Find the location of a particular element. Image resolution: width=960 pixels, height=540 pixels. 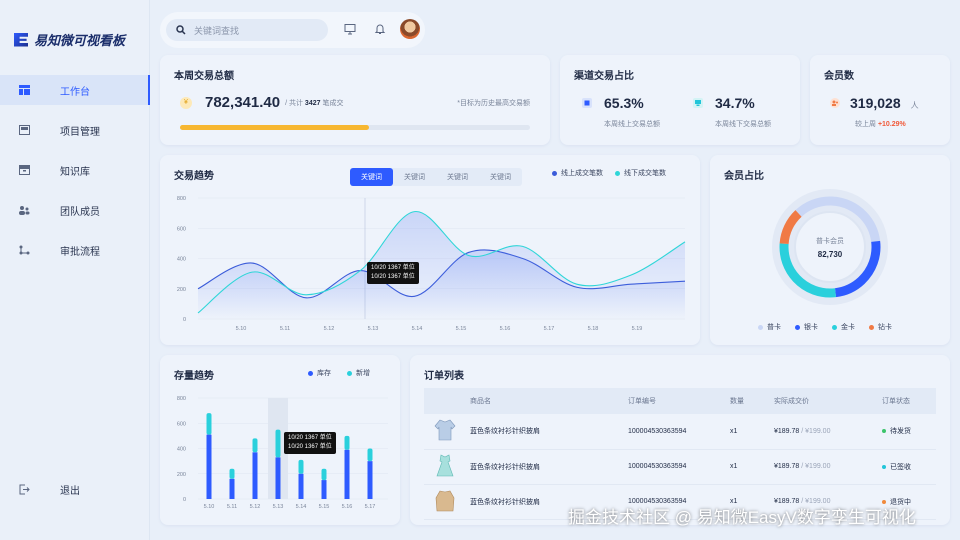

sidebar-item-label: 审批流程 is located at coordinates (80, 252).